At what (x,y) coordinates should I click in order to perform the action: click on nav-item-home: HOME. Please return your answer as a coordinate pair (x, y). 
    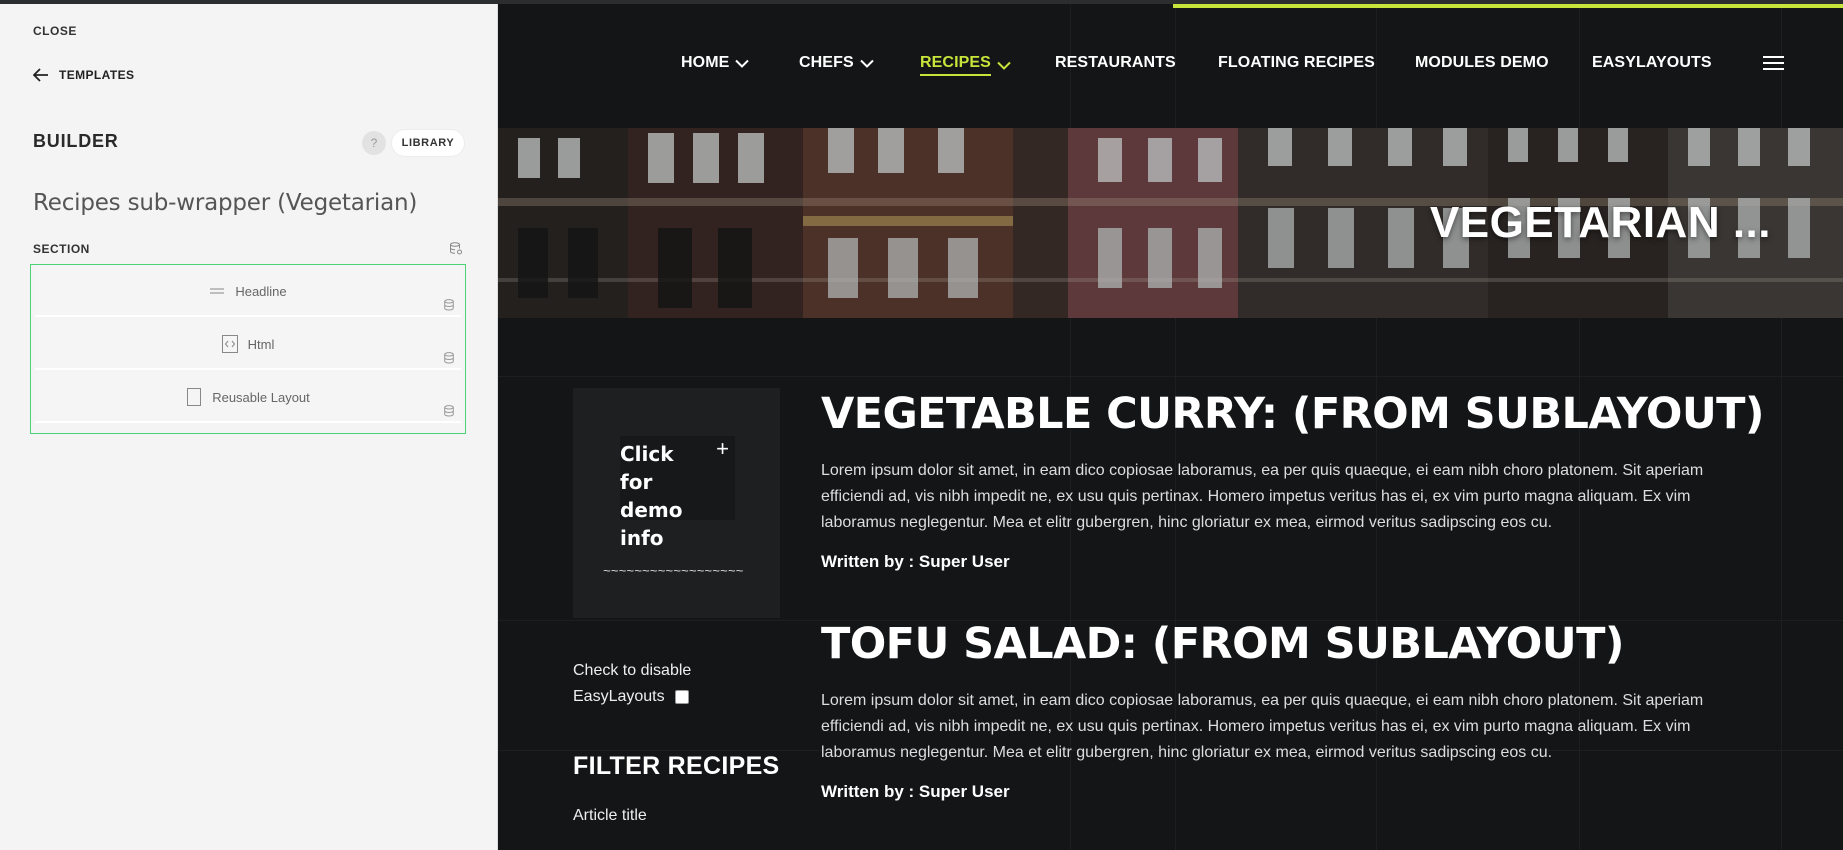
    Looking at the image, I should click on (715, 63).